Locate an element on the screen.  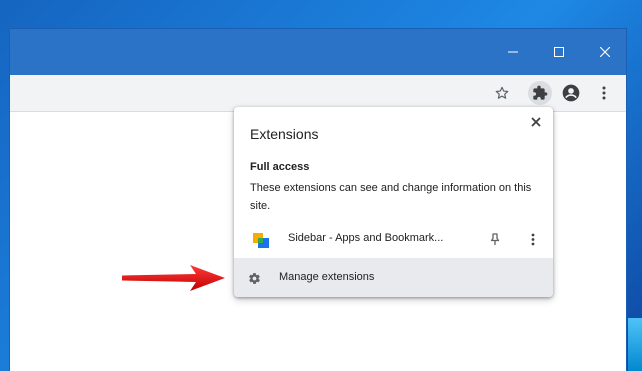
minimize-button is located at coordinates (513, 52).